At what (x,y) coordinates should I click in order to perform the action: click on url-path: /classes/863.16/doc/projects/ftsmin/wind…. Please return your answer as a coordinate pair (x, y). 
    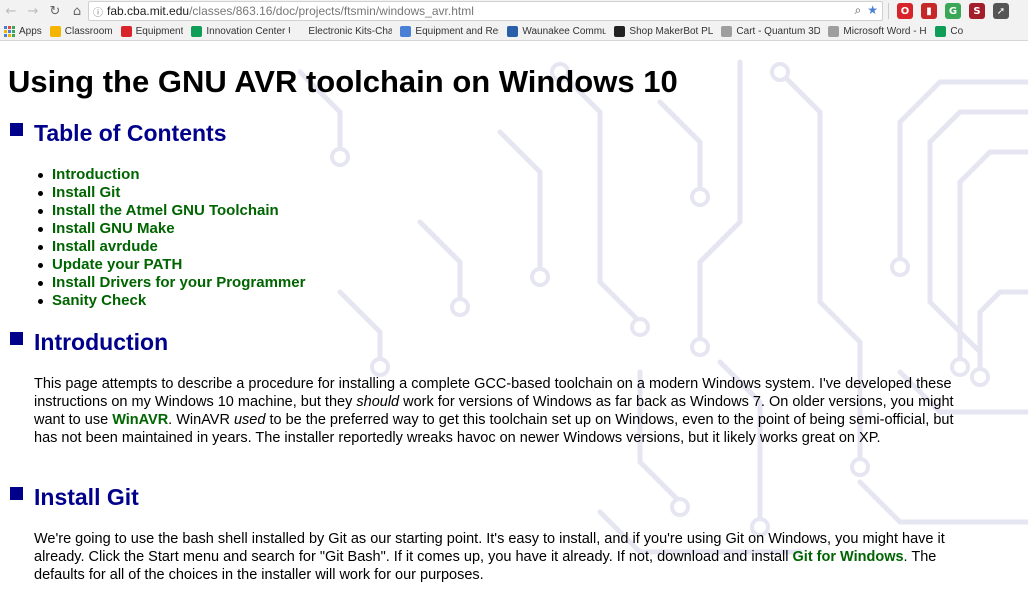
    Looking at the image, I should click on (331, 11).